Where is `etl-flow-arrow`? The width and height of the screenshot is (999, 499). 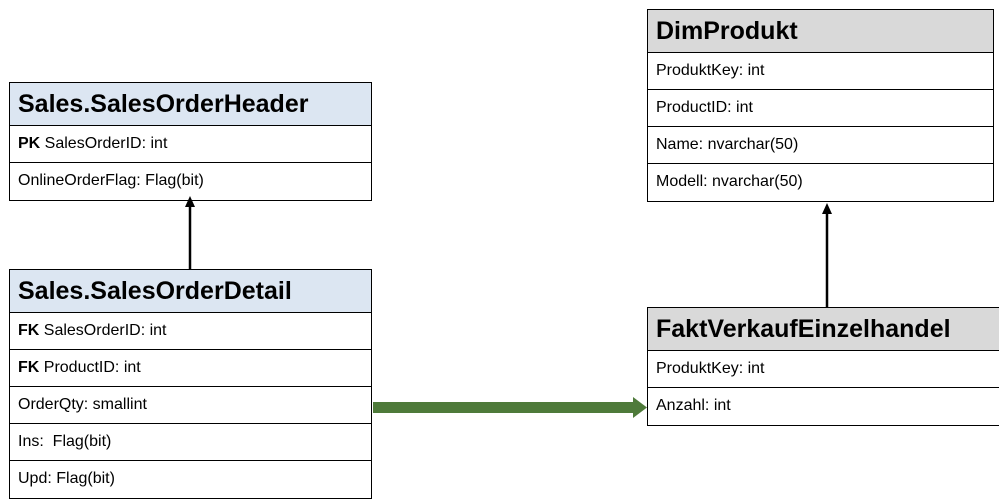 etl-flow-arrow is located at coordinates (503, 407).